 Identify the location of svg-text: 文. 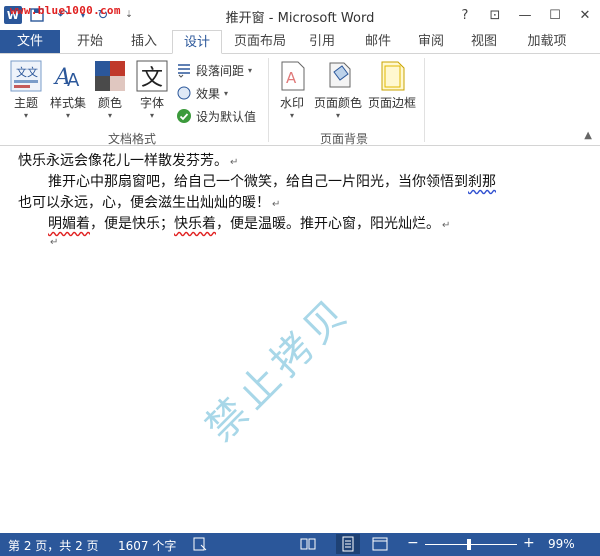
(152, 78).